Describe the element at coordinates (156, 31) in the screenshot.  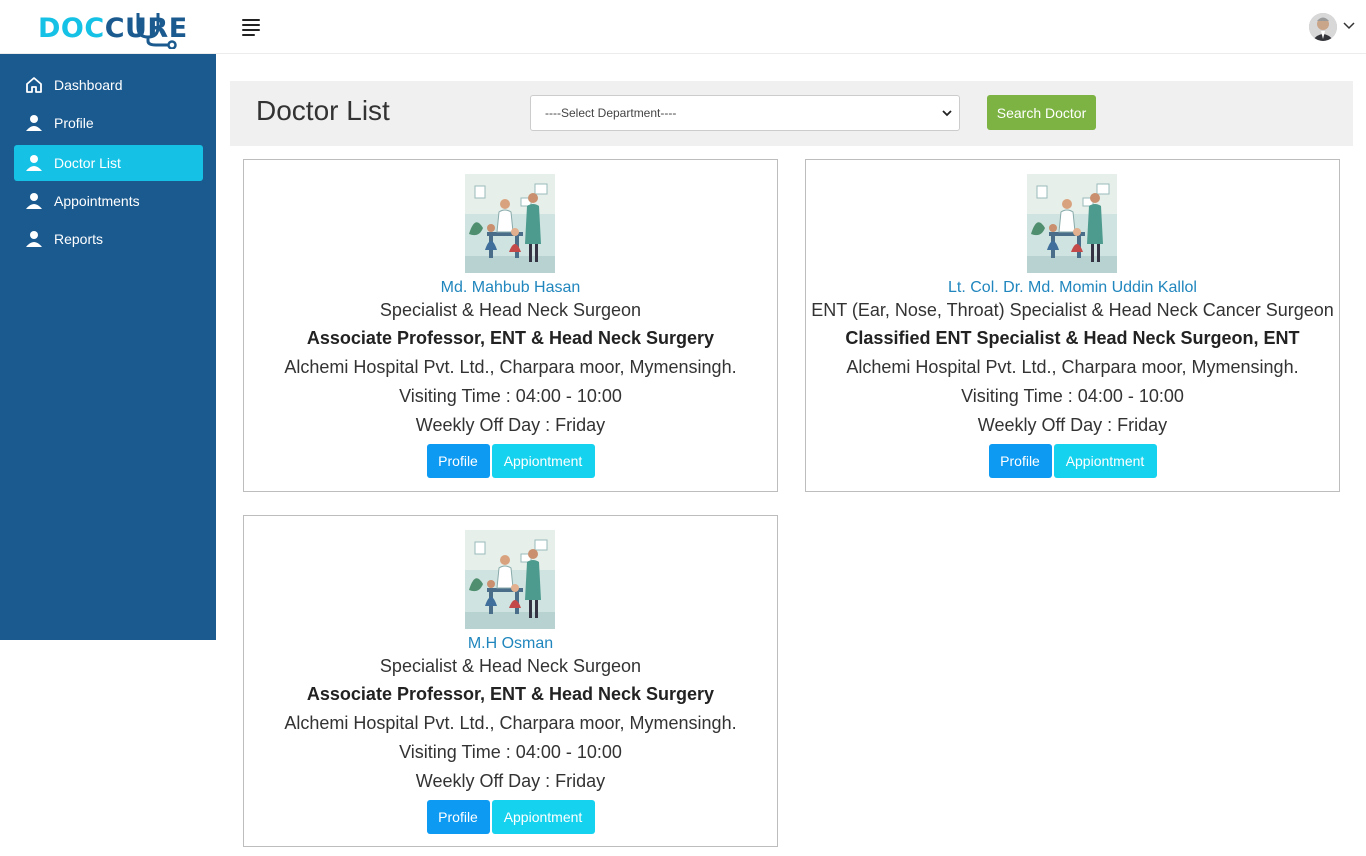
I see `stethoscope-icon` at that location.